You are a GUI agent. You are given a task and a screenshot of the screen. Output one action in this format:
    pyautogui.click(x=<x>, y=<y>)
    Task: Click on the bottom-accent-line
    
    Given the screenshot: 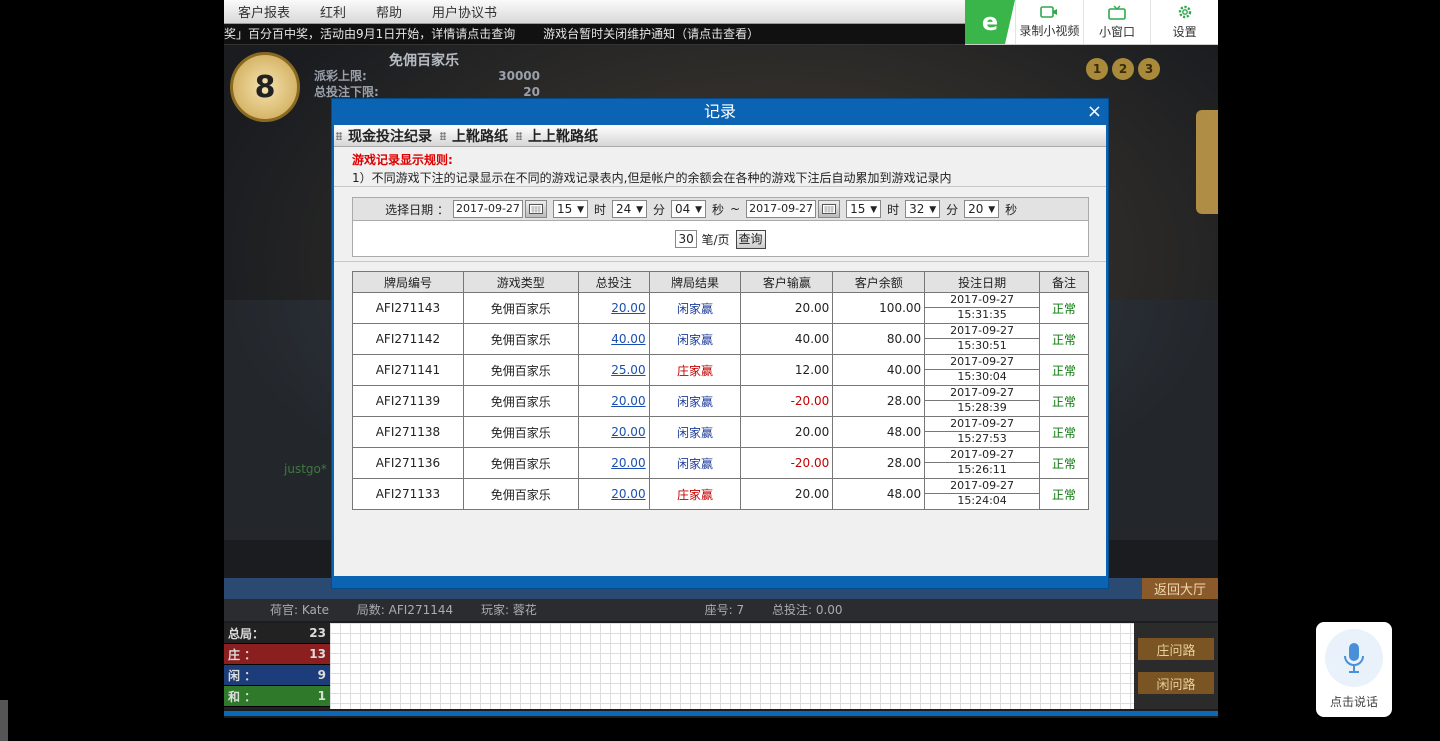 What is the action you would take?
    pyautogui.click(x=721, y=713)
    